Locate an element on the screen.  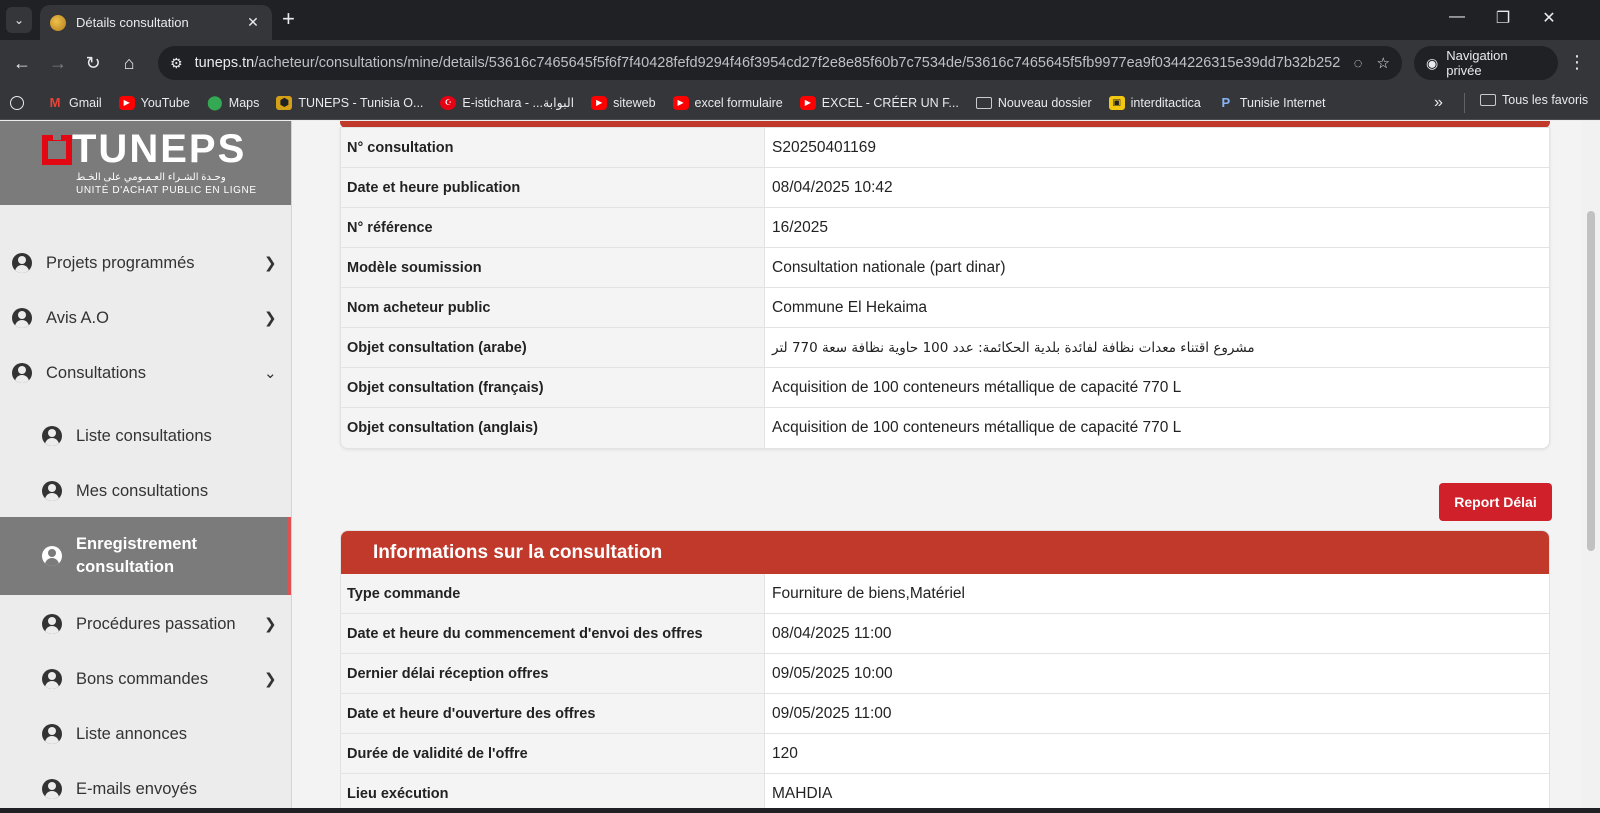
tab-title: Détails consultation is located at coordinates (132, 22).